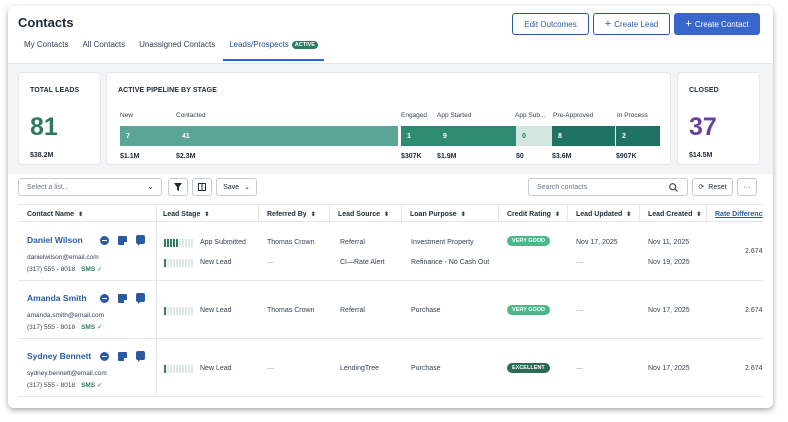 This screenshot has height=422, width=788. I want to click on column-header: Lead Updated ⬍, so click(603, 214).